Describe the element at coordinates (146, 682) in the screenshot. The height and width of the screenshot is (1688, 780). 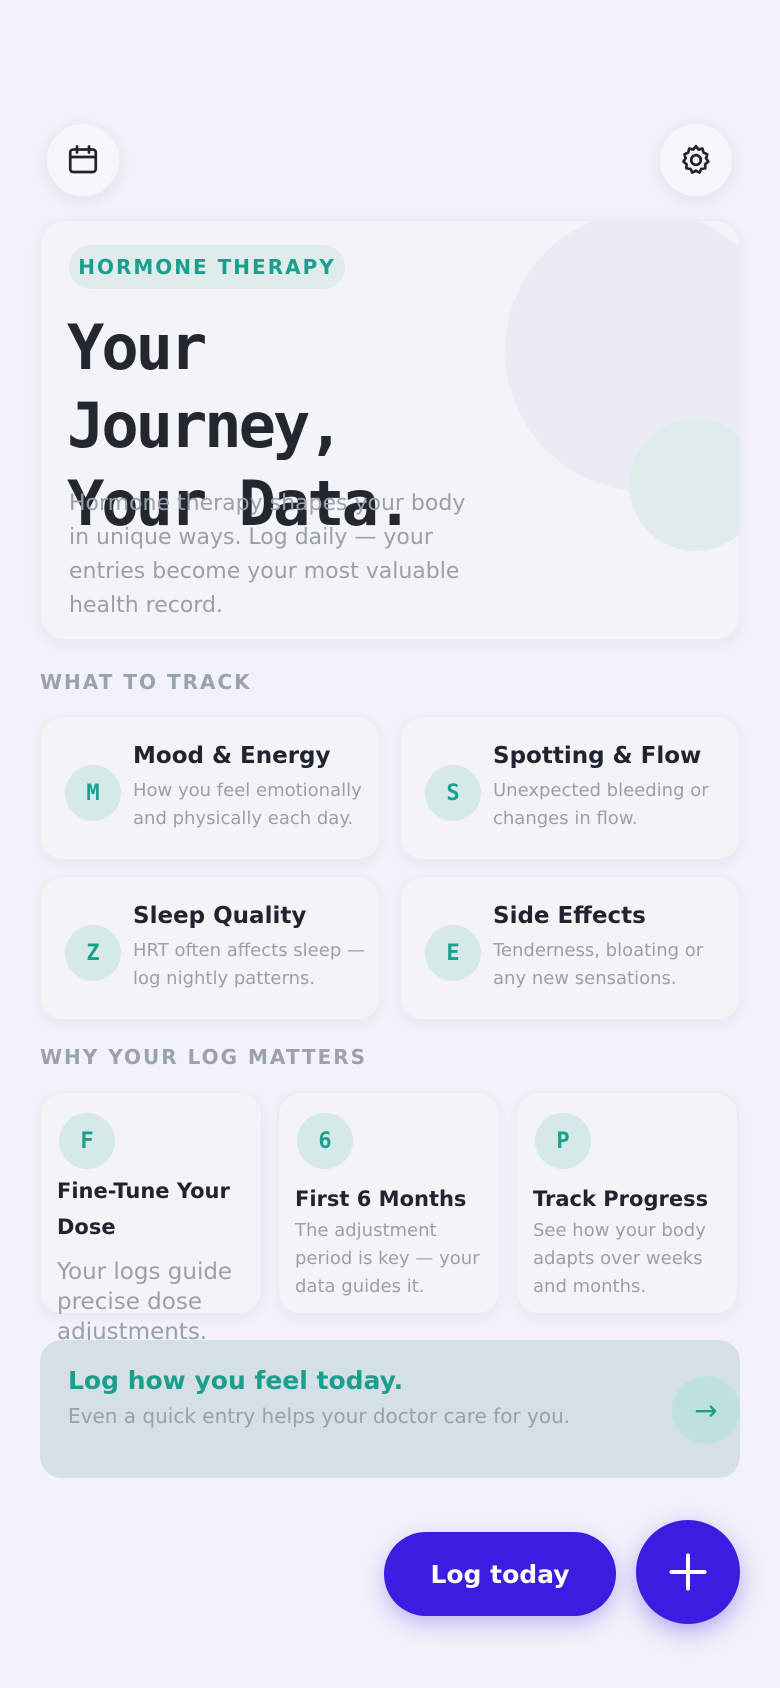
I see `section-label-track: WHAT TO TRACK` at that location.